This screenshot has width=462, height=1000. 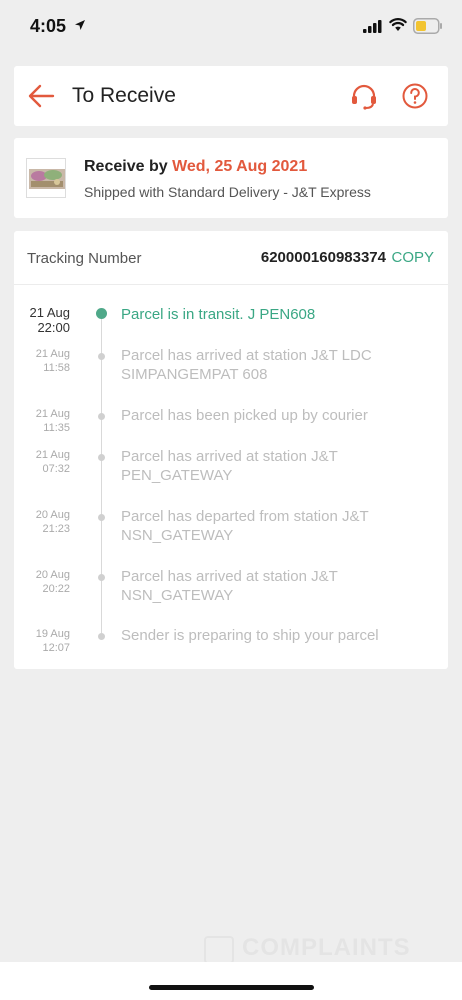 I want to click on question-circle-icon, so click(x=415, y=96).